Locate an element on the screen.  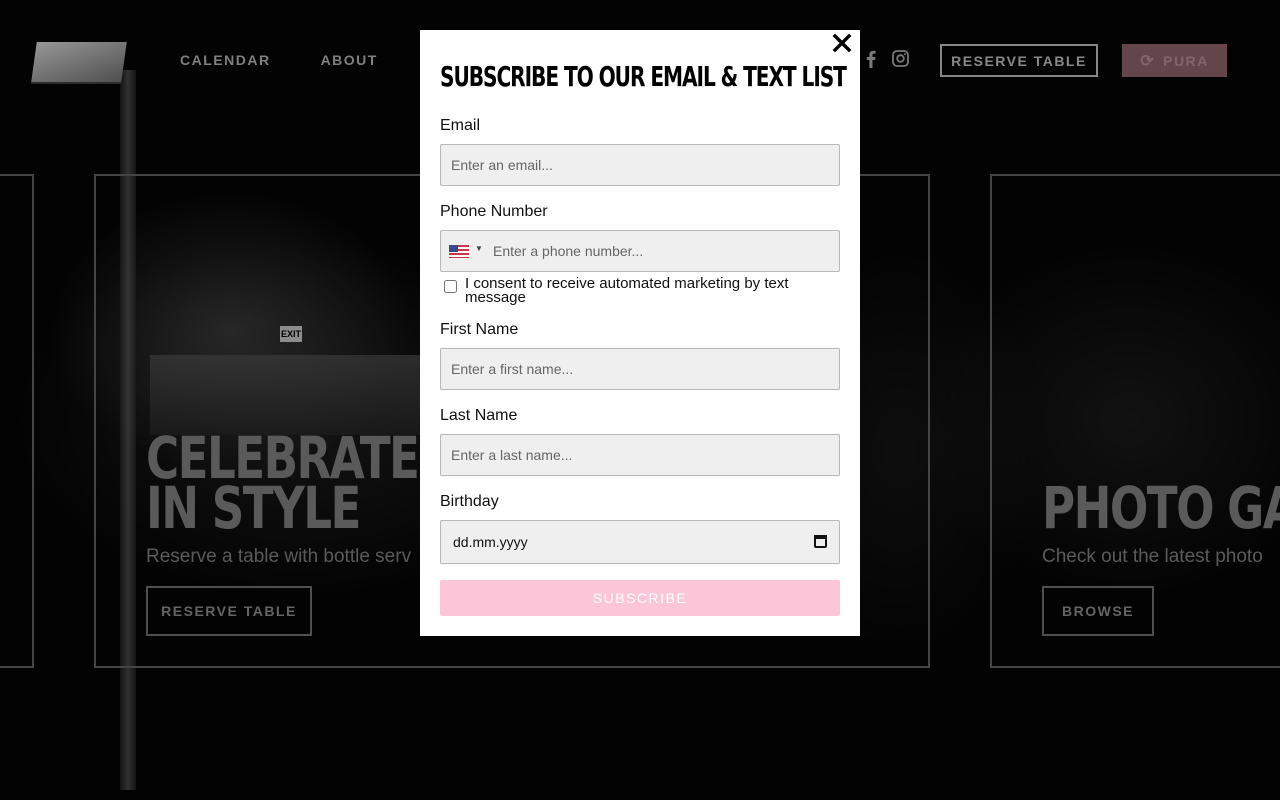
consent-checkbox is located at coordinates (450, 286).